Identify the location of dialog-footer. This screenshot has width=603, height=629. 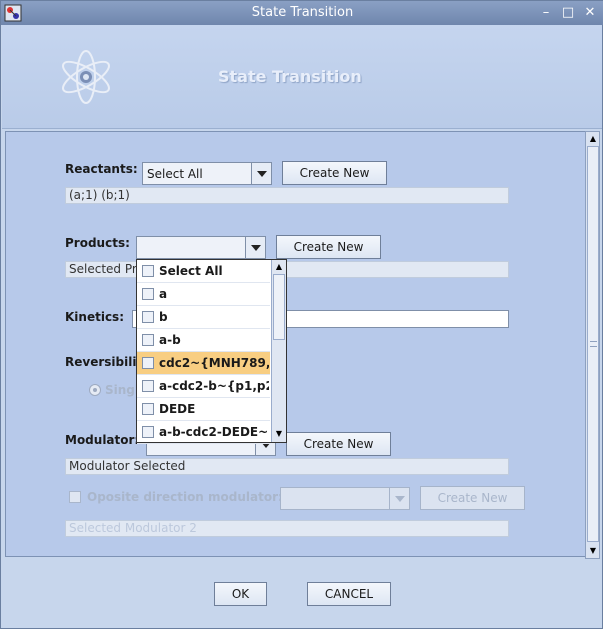
(302, 594).